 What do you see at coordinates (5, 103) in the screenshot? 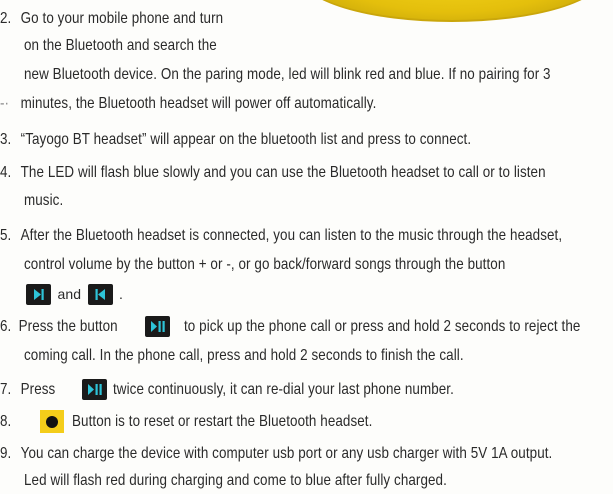
I see `margin-mark: -·` at bounding box center [5, 103].